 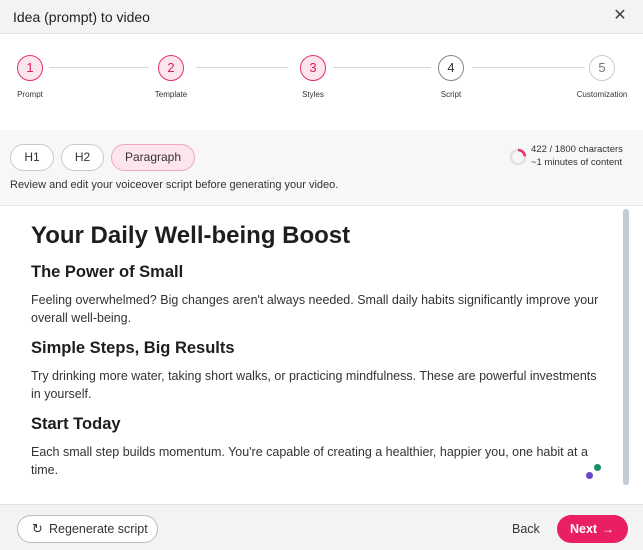 What do you see at coordinates (153, 157) in the screenshot?
I see `format-paragraph-button: Paragraph` at bounding box center [153, 157].